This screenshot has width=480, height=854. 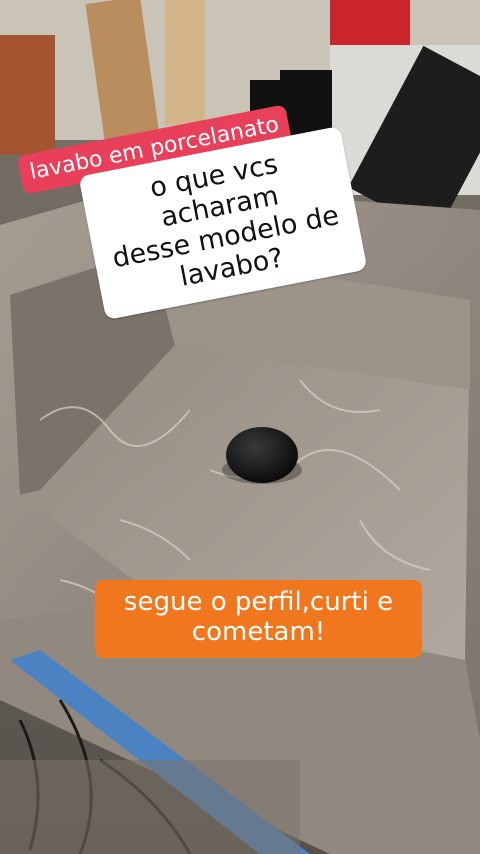 I want to click on caption-cta-line-2: cometam!, so click(x=258, y=631).